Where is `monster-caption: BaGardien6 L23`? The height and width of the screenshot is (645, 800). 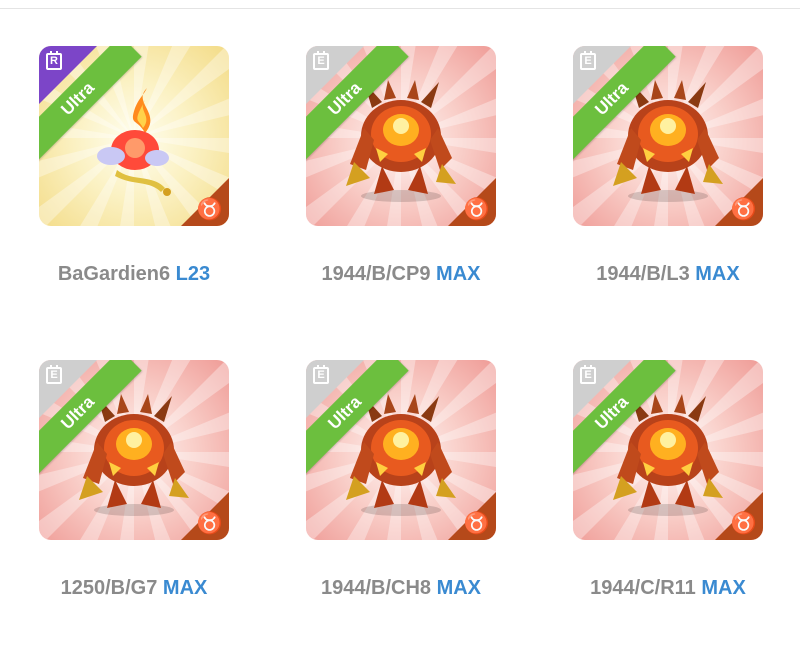 monster-caption: BaGardien6 L23 is located at coordinates (134, 274).